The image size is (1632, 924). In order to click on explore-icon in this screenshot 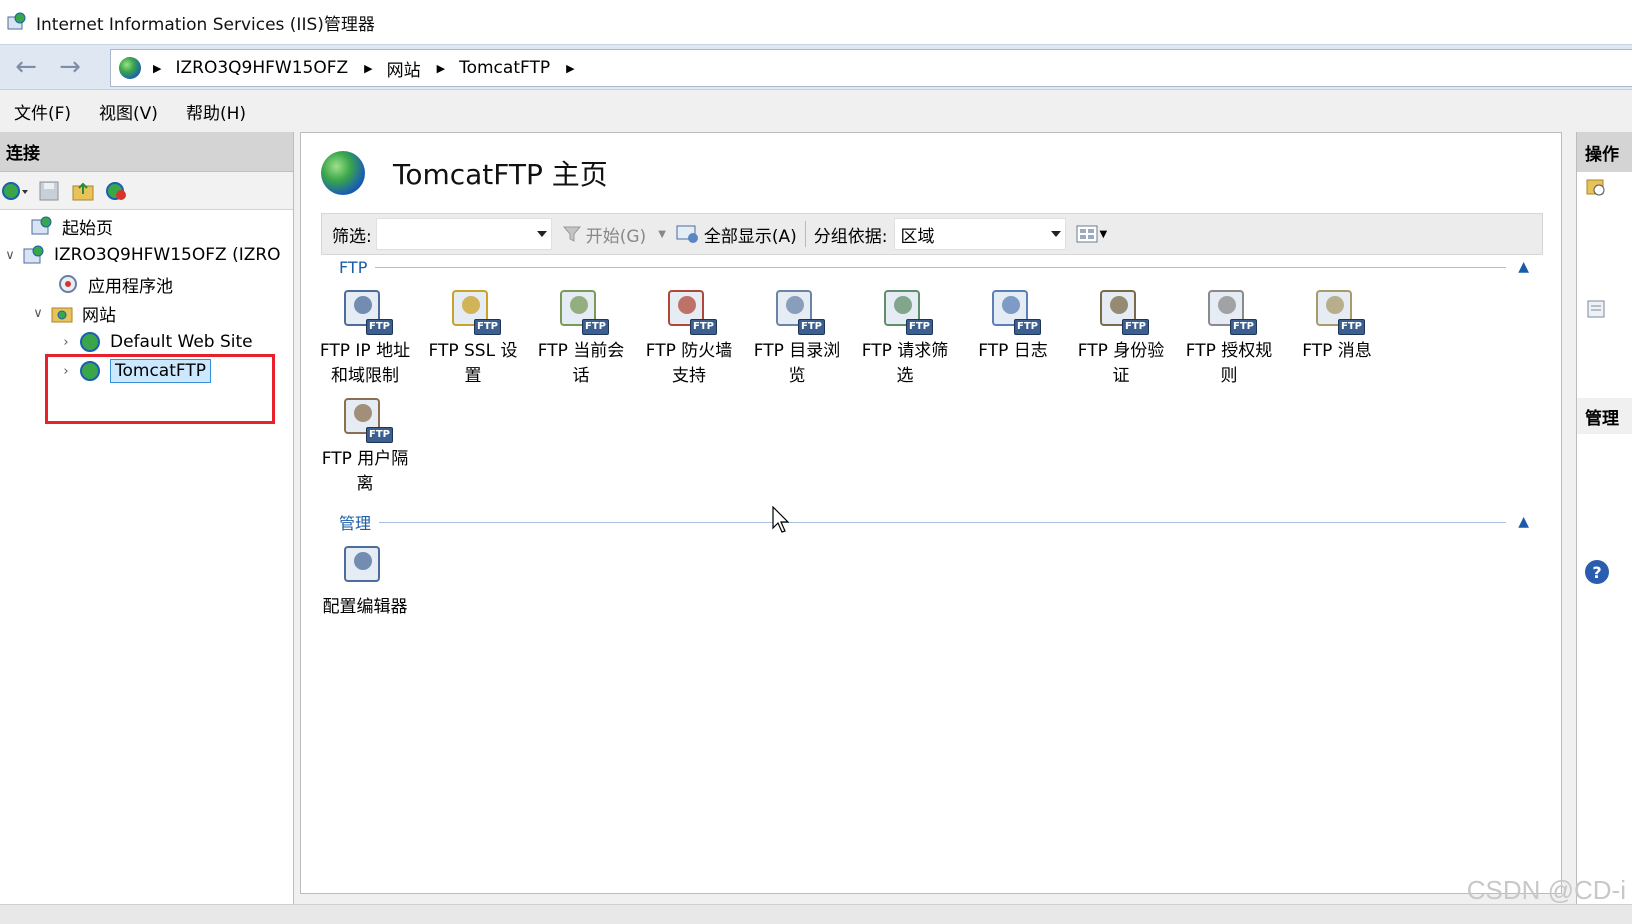, I will do `click(1596, 189)`.